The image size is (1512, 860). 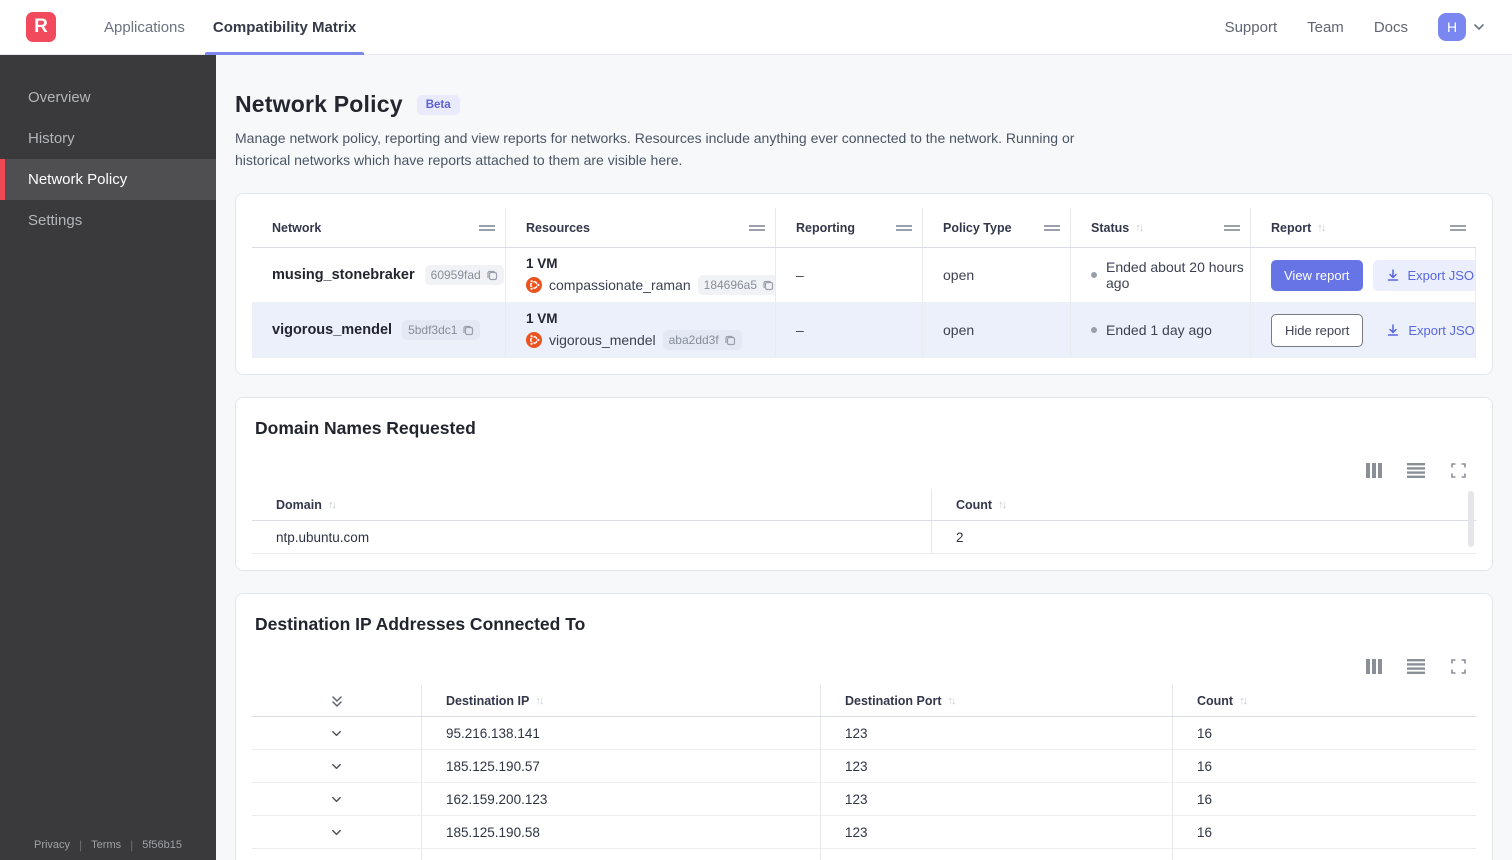 I want to click on sidebar-item-history: History, so click(x=108, y=138).